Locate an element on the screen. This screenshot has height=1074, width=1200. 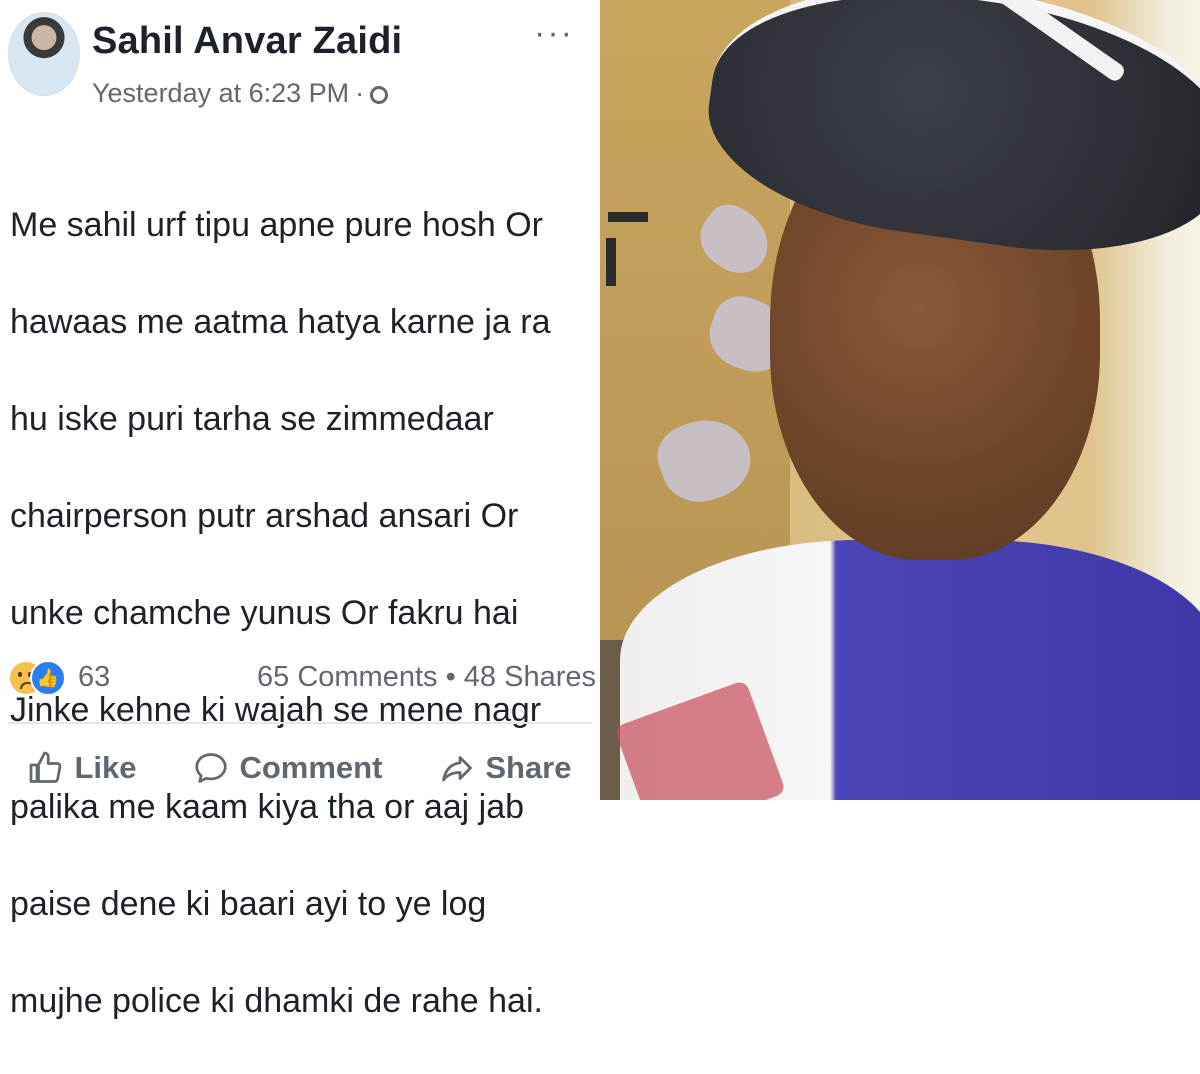
more-options-icon: ··· is located at coordinates (554, 33).